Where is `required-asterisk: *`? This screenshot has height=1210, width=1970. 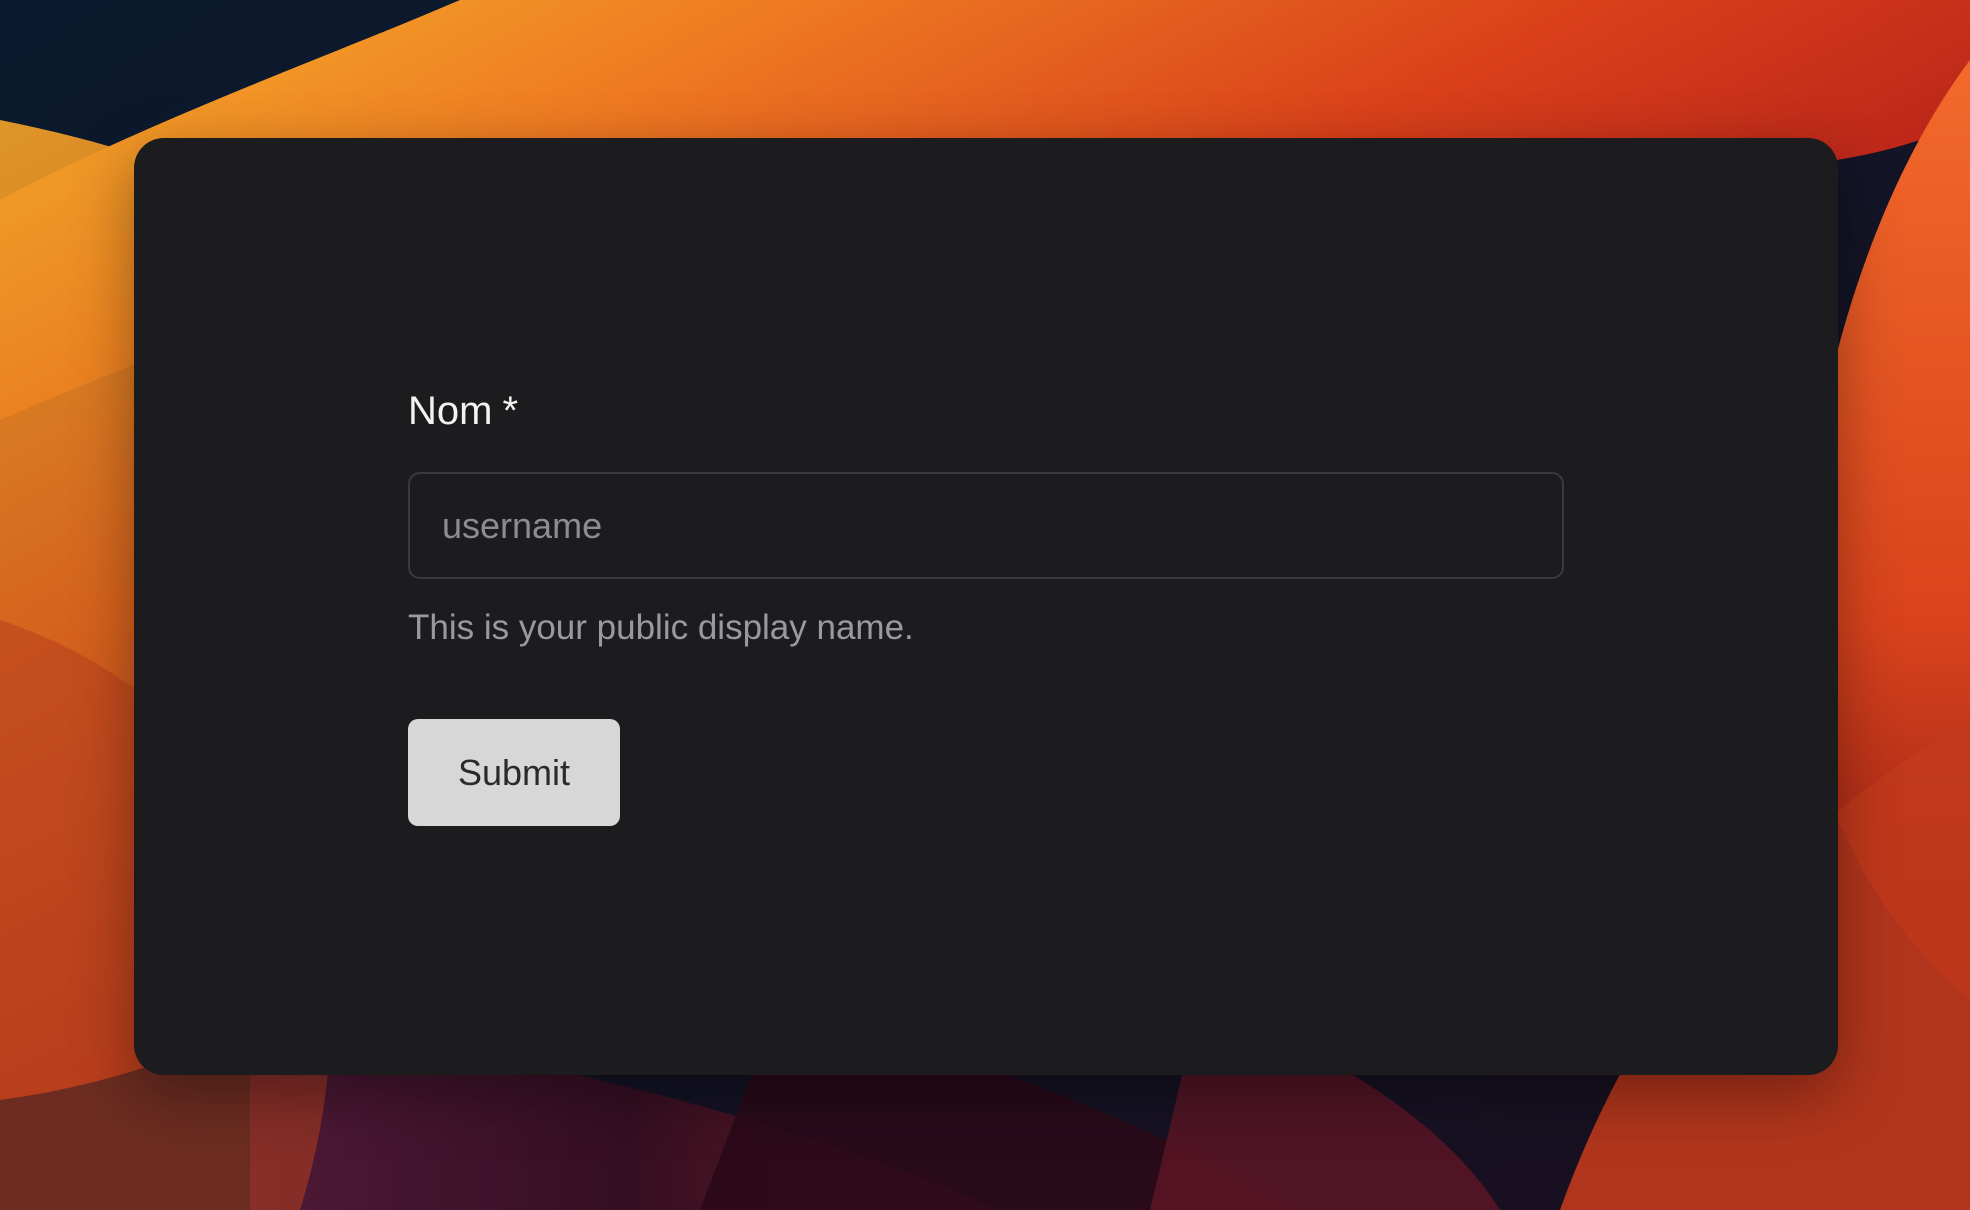
required-asterisk: * is located at coordinates (510, 411).